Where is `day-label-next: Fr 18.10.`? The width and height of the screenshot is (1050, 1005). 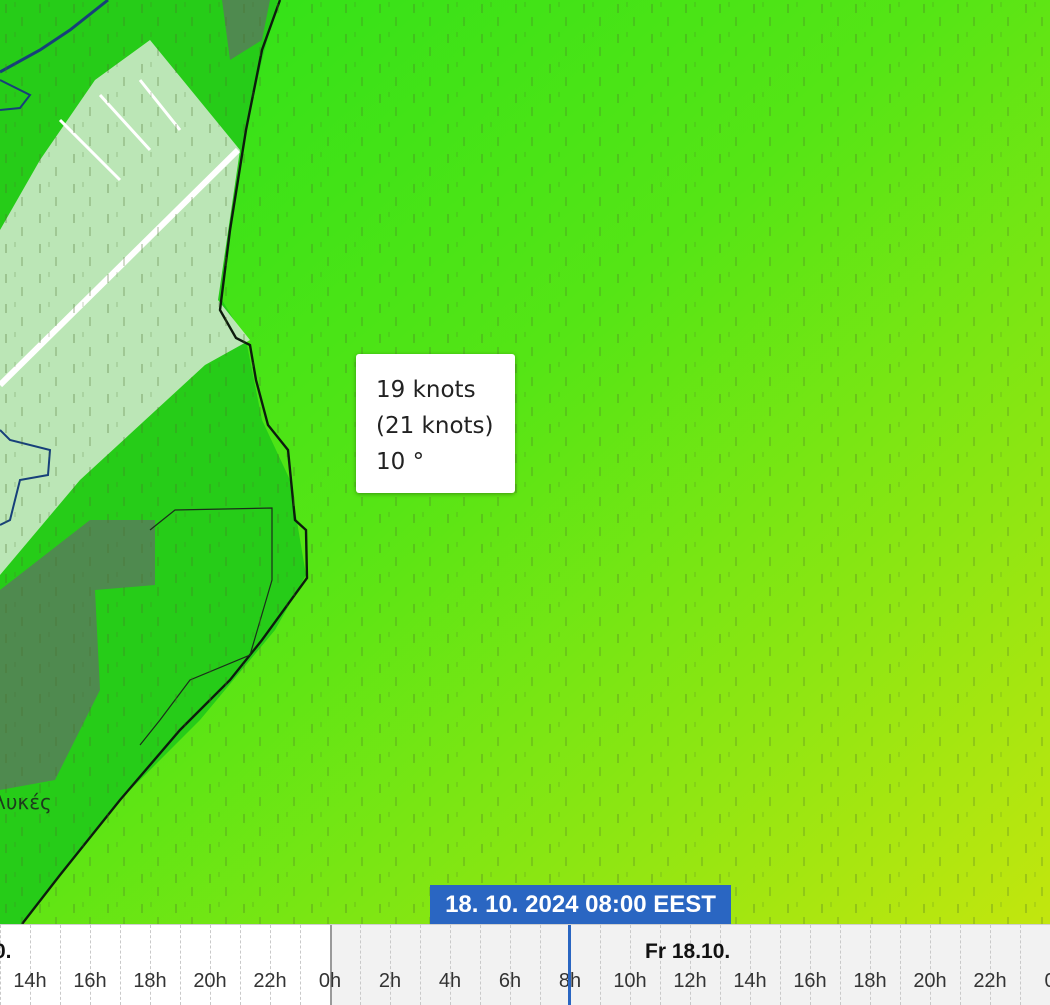
day-label-next: Fr 18.10. is located at coordinates (688, 951).